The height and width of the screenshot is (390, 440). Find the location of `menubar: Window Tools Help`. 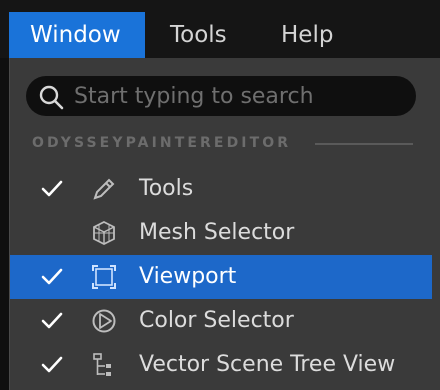

menubar: Window Tools Help is located at coordinates (220, 29).